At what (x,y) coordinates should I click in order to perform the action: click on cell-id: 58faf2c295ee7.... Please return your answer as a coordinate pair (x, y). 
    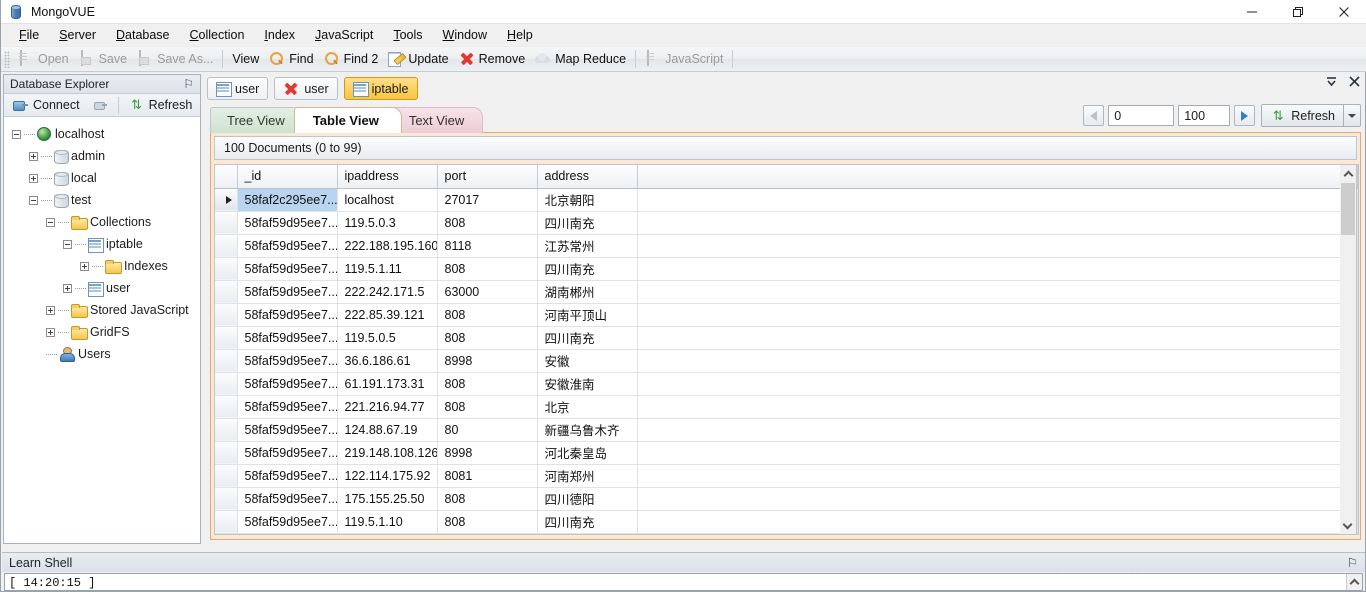
    Looking at the image, I should click on (287, 200).